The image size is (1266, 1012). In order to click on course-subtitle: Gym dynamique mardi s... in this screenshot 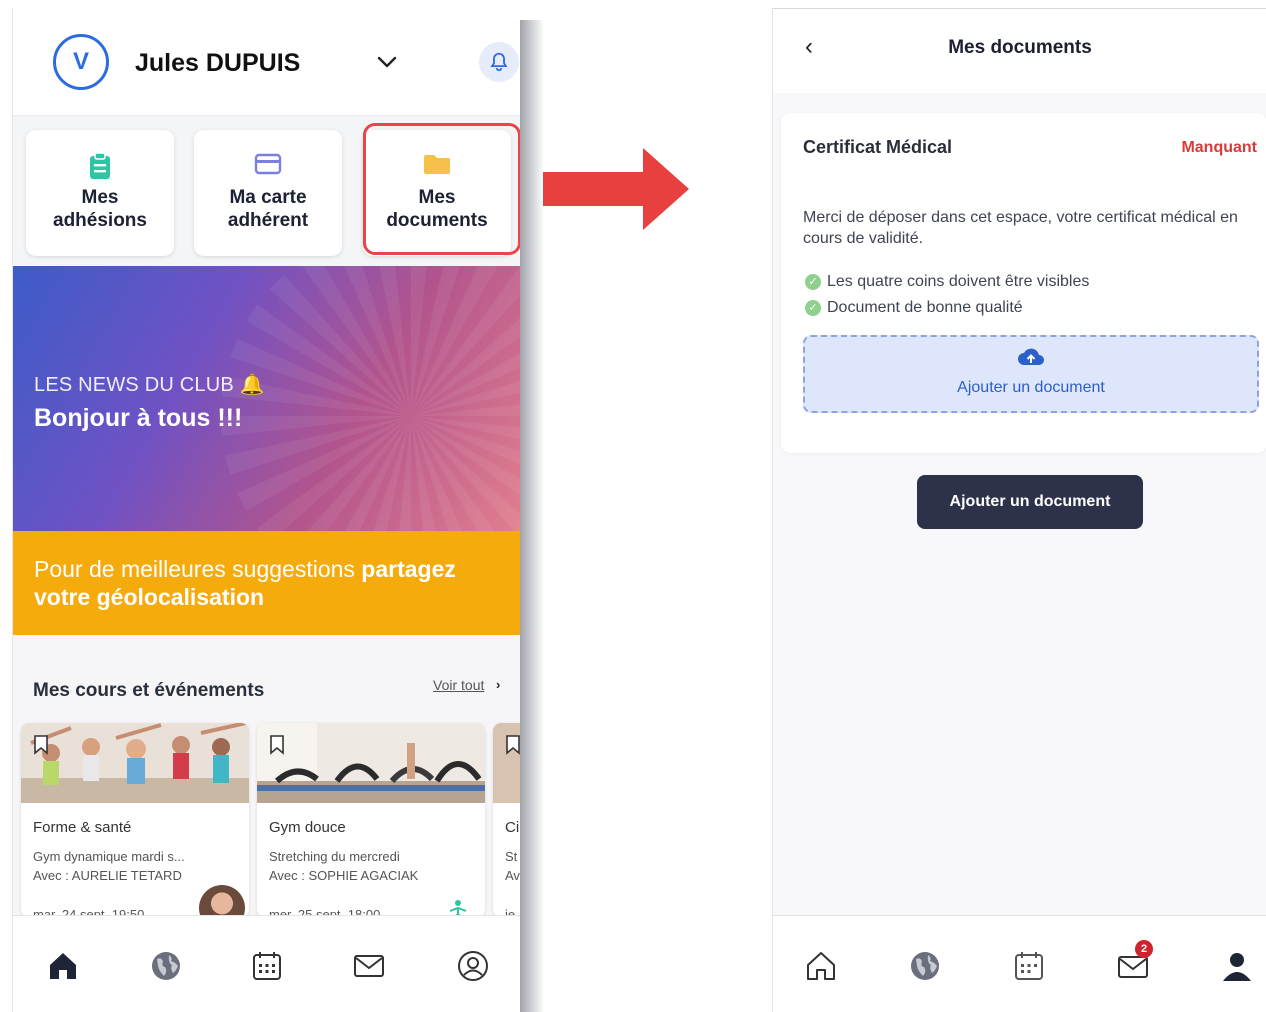, I will do `click(109, 856)`.